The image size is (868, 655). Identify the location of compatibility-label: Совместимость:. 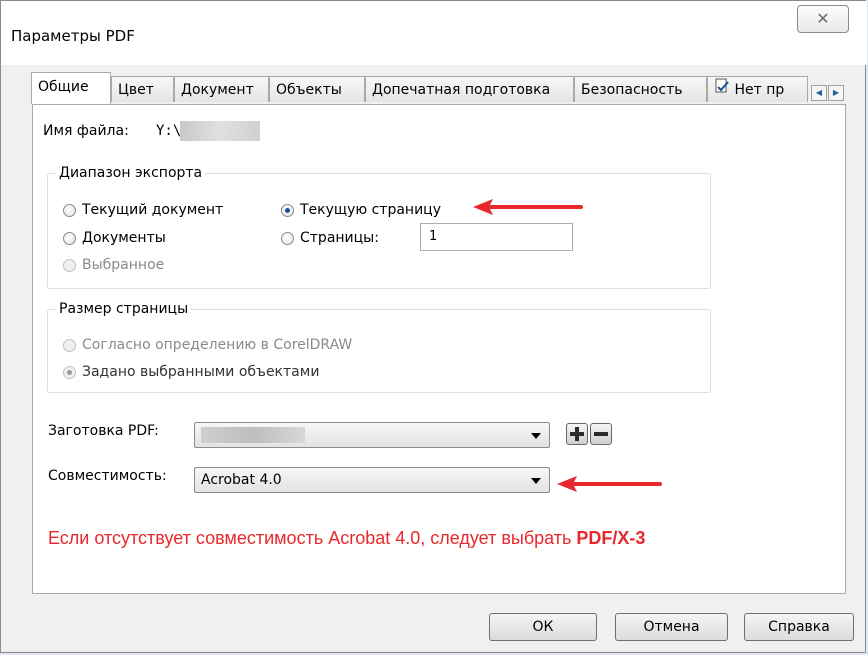
(107, 476).